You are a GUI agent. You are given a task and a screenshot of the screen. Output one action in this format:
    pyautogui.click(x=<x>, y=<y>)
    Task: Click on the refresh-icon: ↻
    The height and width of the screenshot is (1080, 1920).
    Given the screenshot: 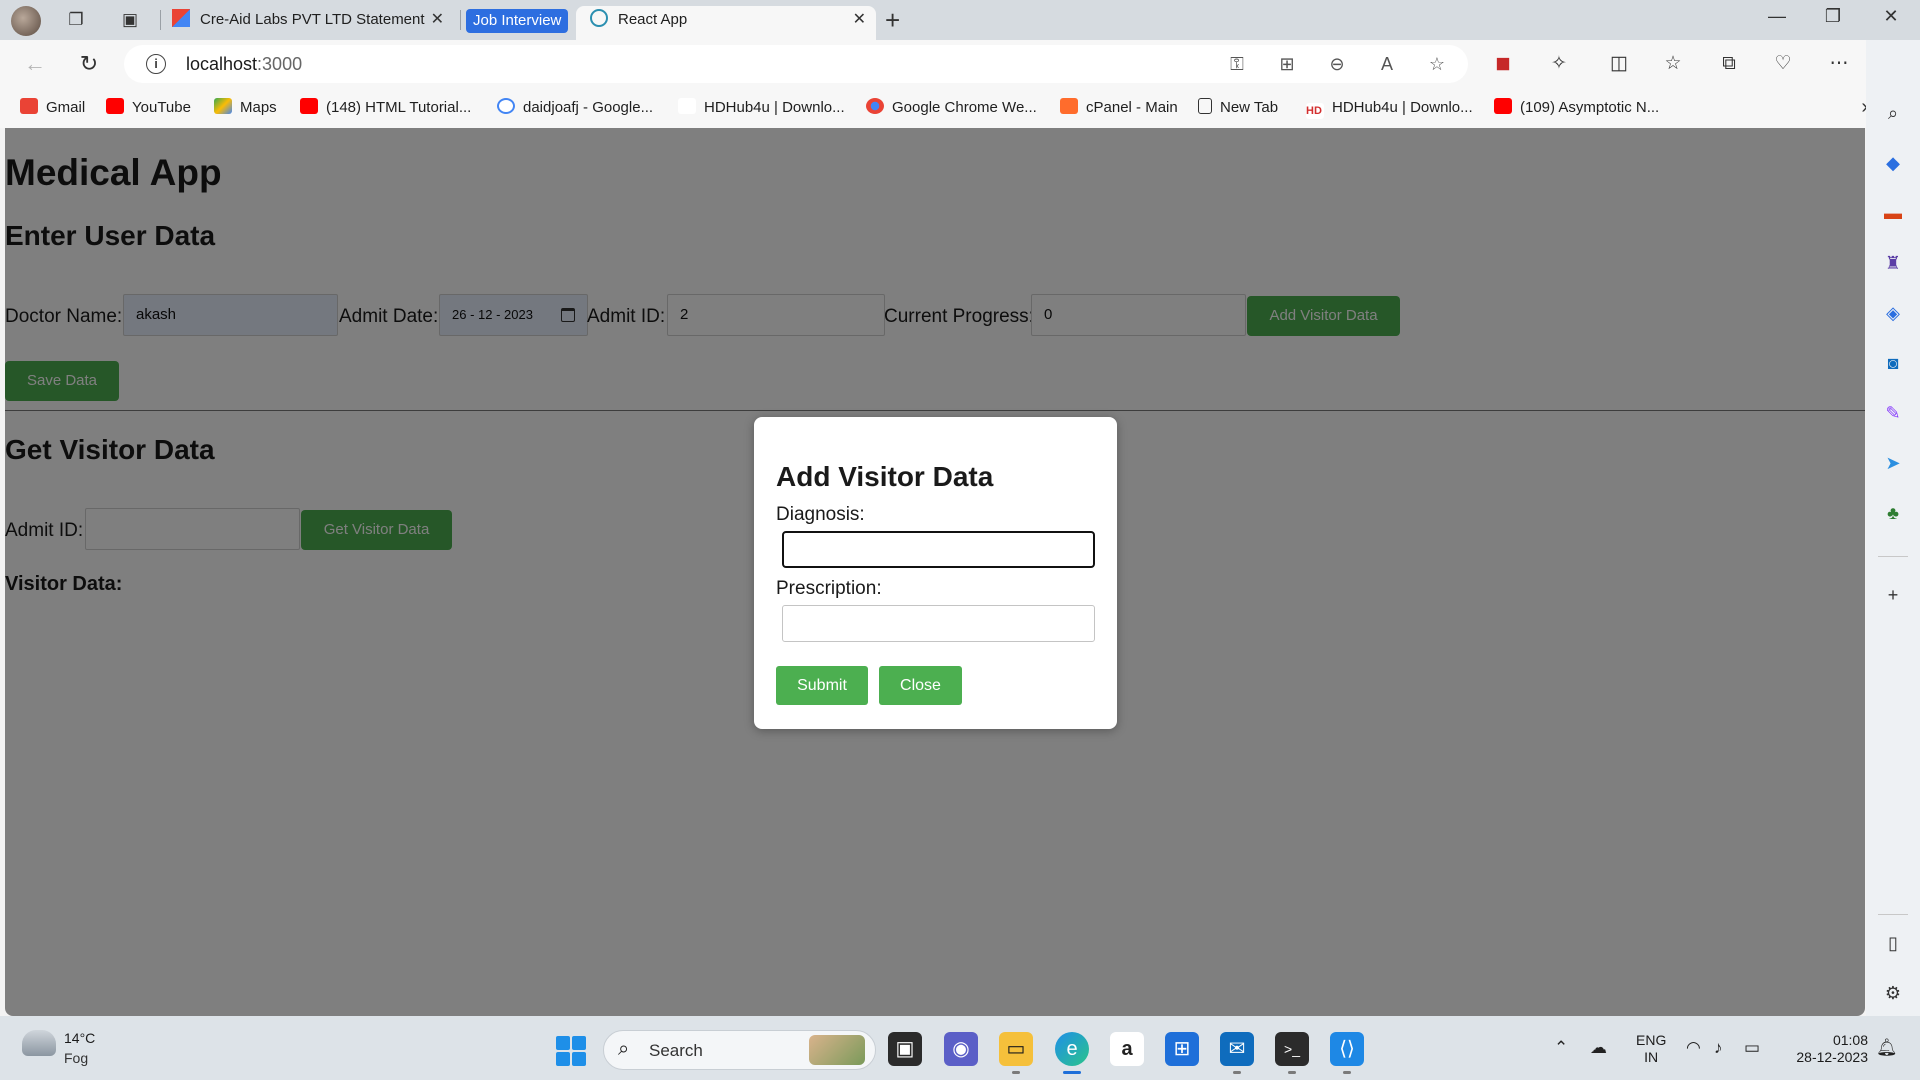 What is the action you would take?
    pyautogui.click(x=89, y=64)
    